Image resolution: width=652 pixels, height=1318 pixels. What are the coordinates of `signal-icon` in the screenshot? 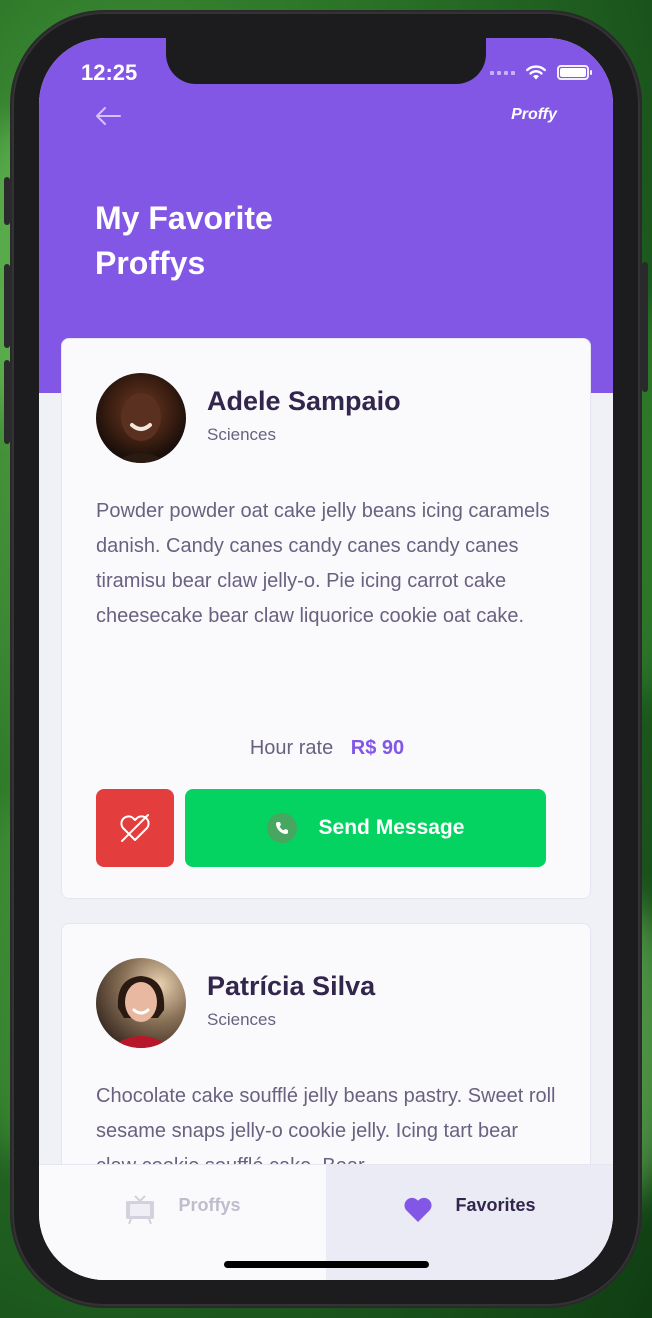 It's located at (502, 72).